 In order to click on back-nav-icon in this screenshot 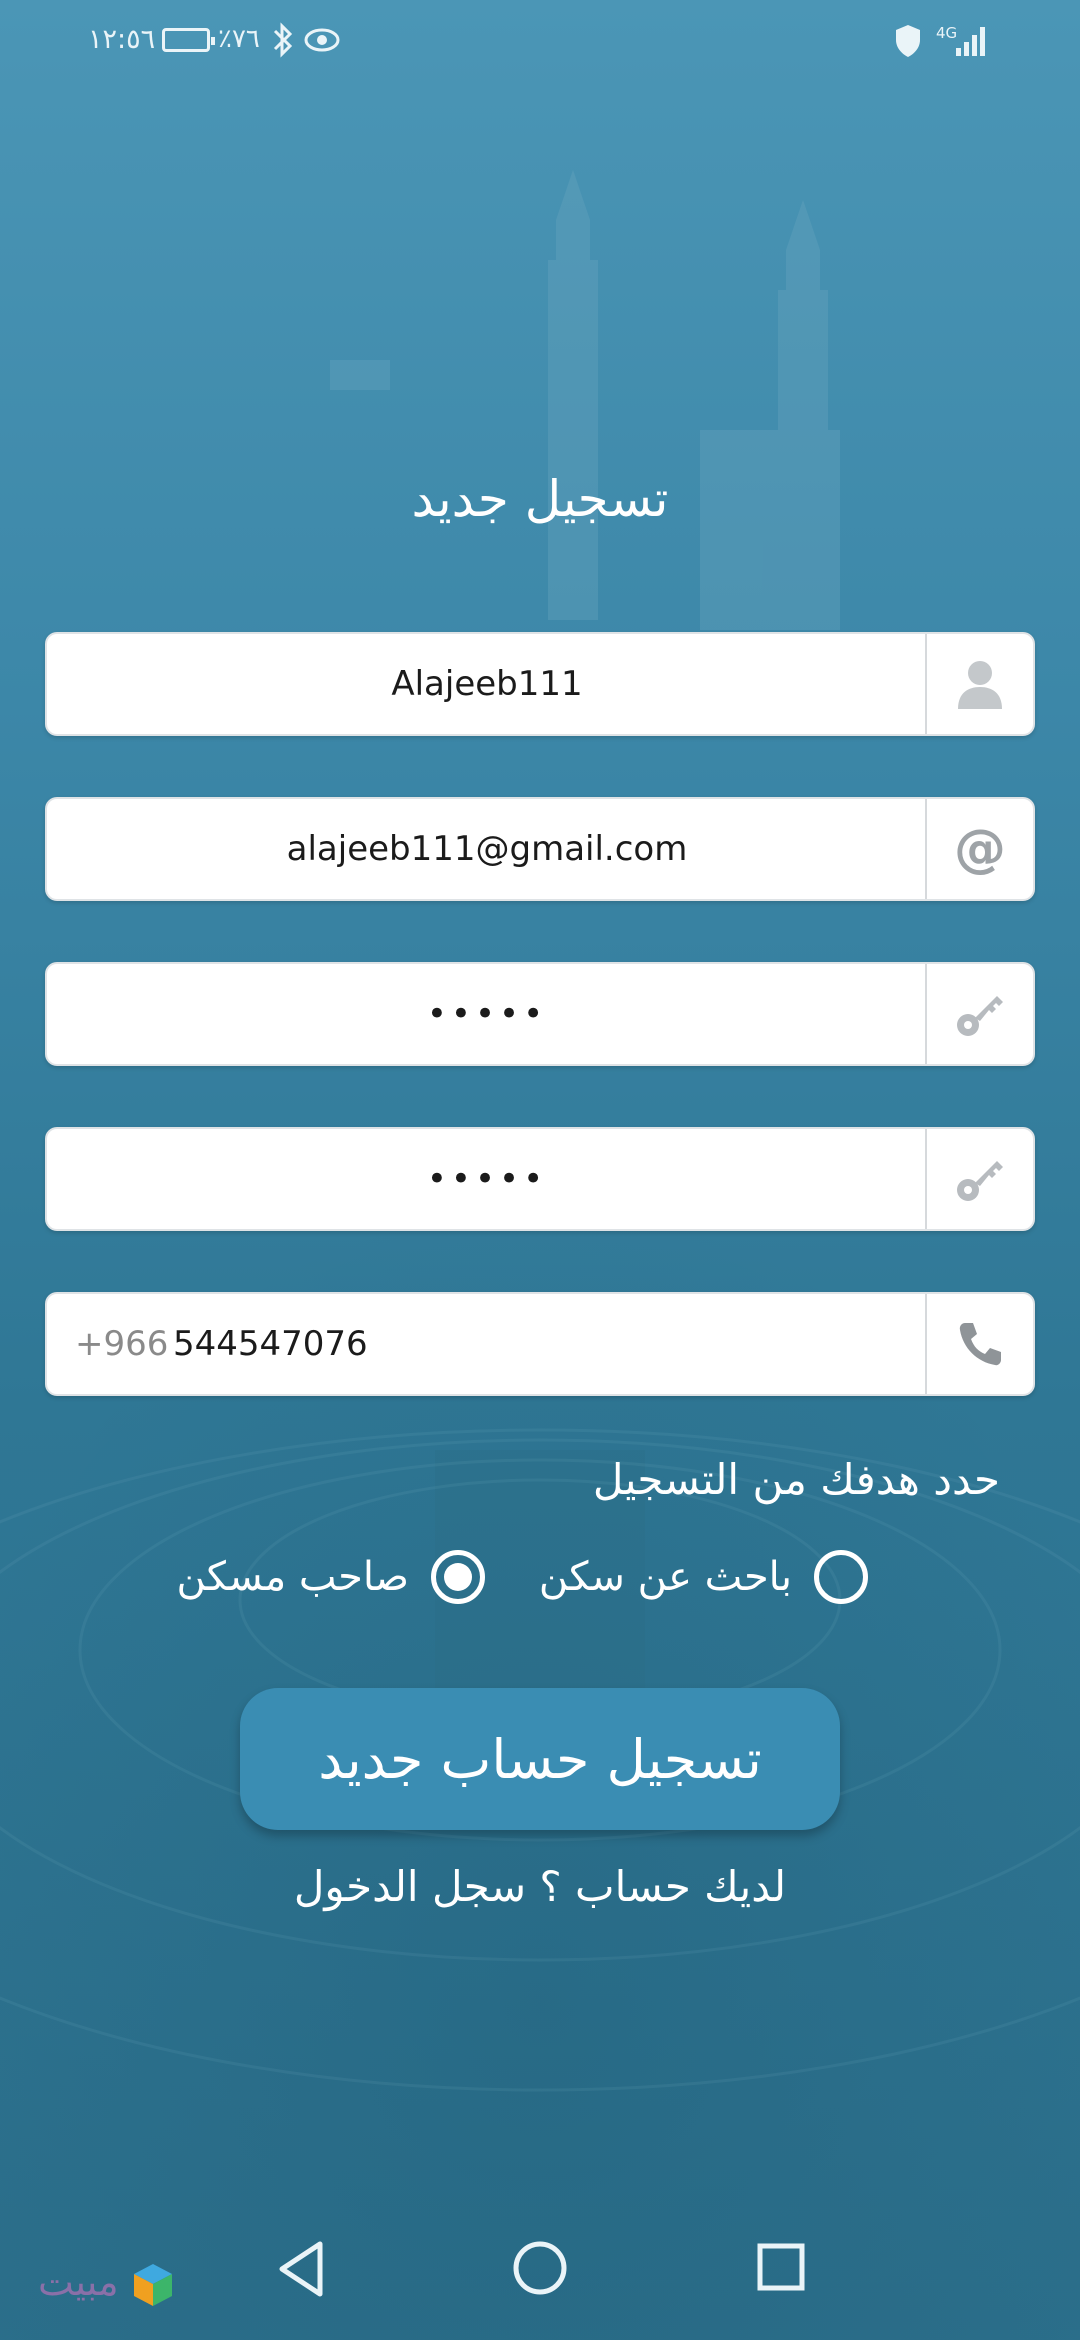, I will do `click(301, 2269)`.